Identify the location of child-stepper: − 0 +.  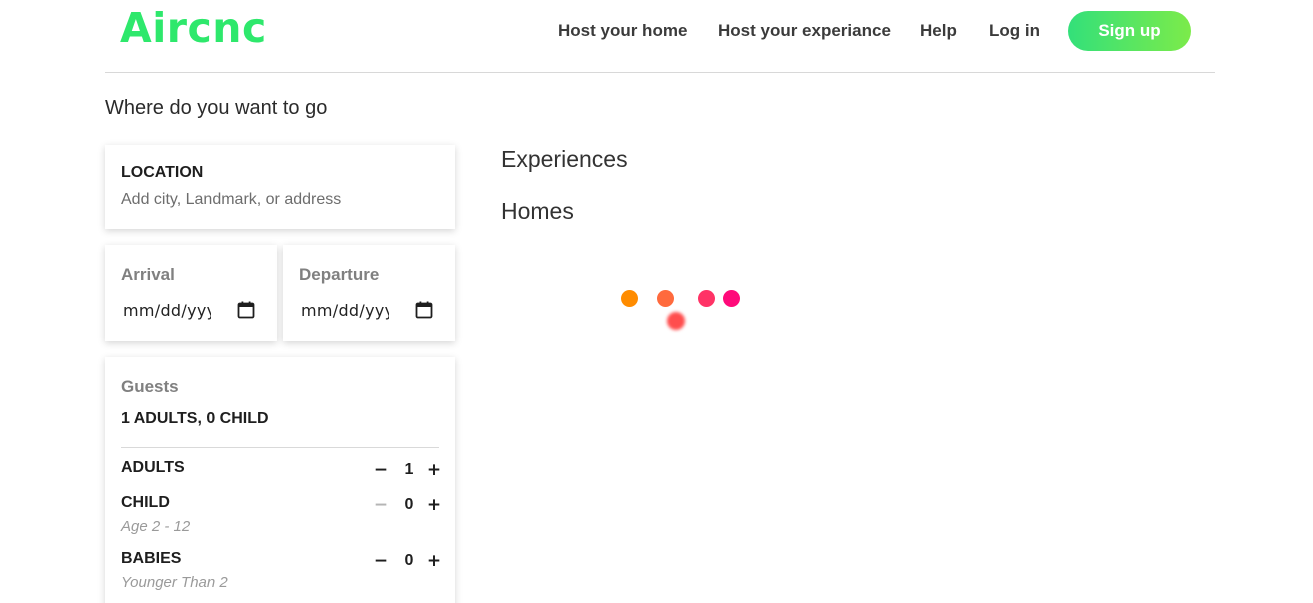
(408, 505).